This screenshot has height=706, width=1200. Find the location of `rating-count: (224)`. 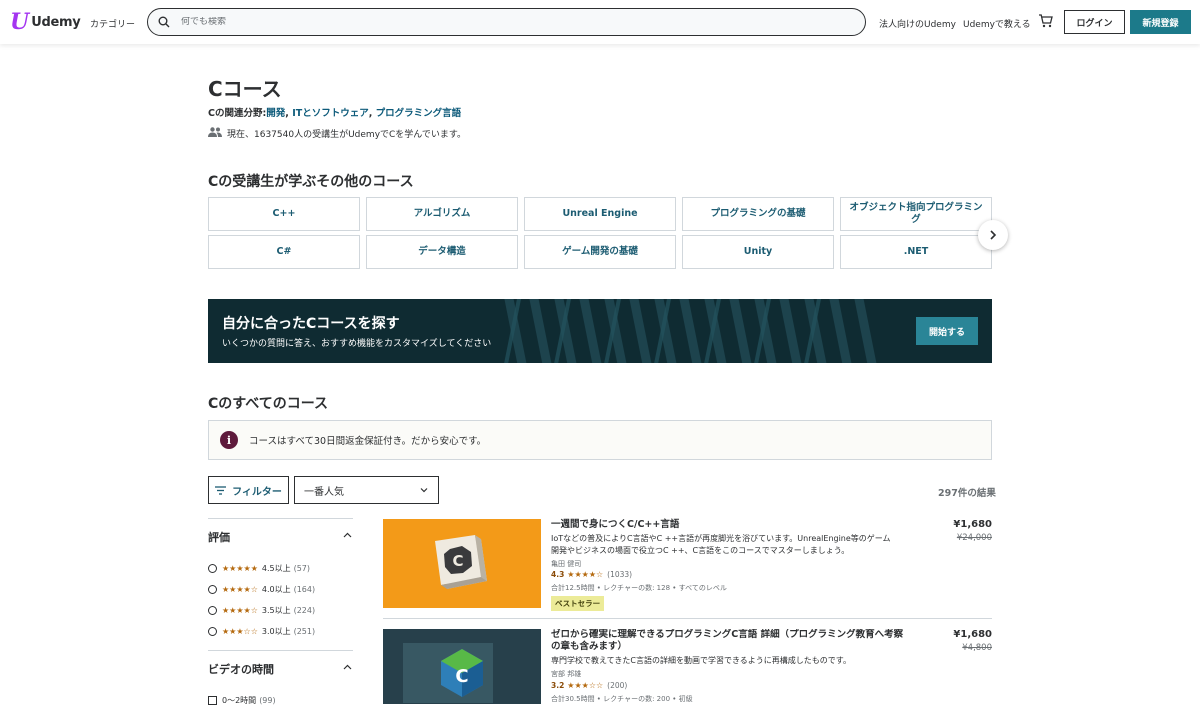

rating-count: (224) is located at coordinates (304, 610).